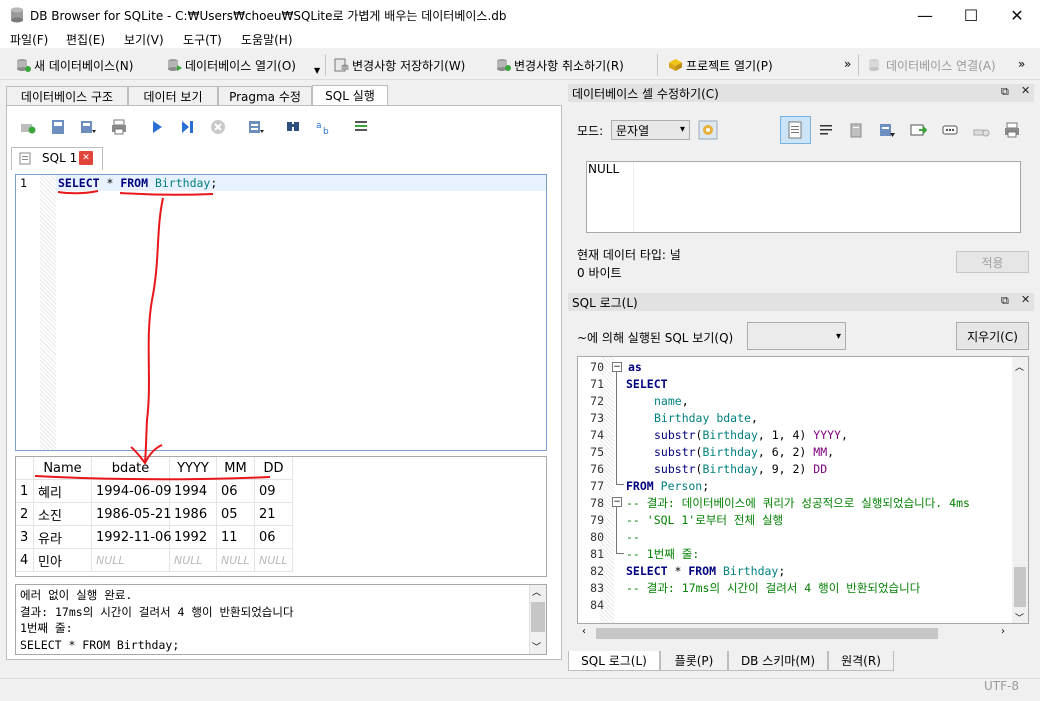 The image size is (1040, 701). I want to click on tab-edit-pragmas: Pragma 수정, so click(265, 95).